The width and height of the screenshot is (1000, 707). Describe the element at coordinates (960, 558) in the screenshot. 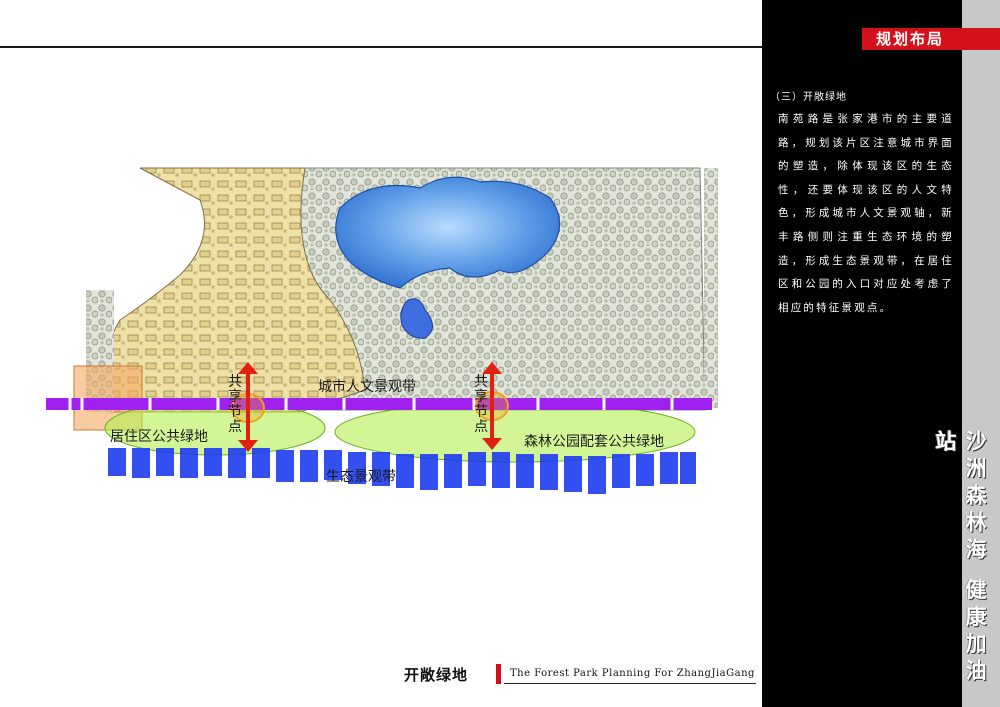

I see `slogan-text: 沙洲森林海 健康加油站` at that location.